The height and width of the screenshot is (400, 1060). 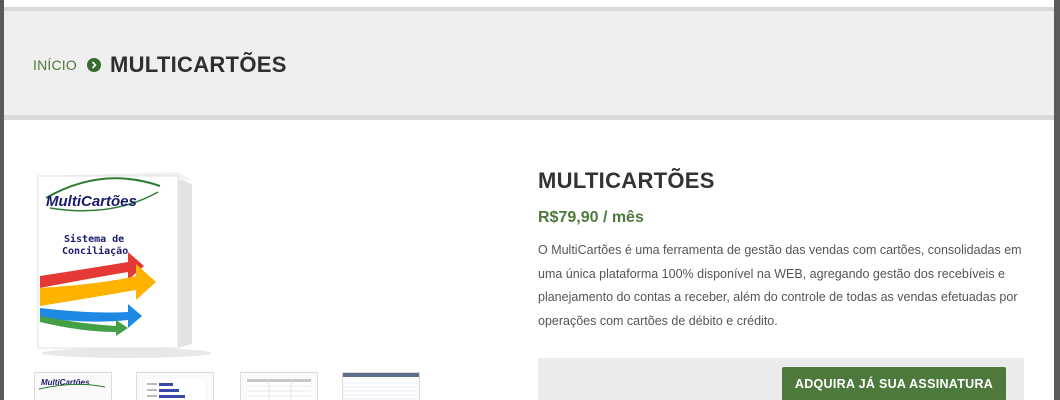 What do you see at coordinates (95, 251) in the screenshot?
I see `product-image-subtitle-2: Conciliação` at bounding box center [95, 251].